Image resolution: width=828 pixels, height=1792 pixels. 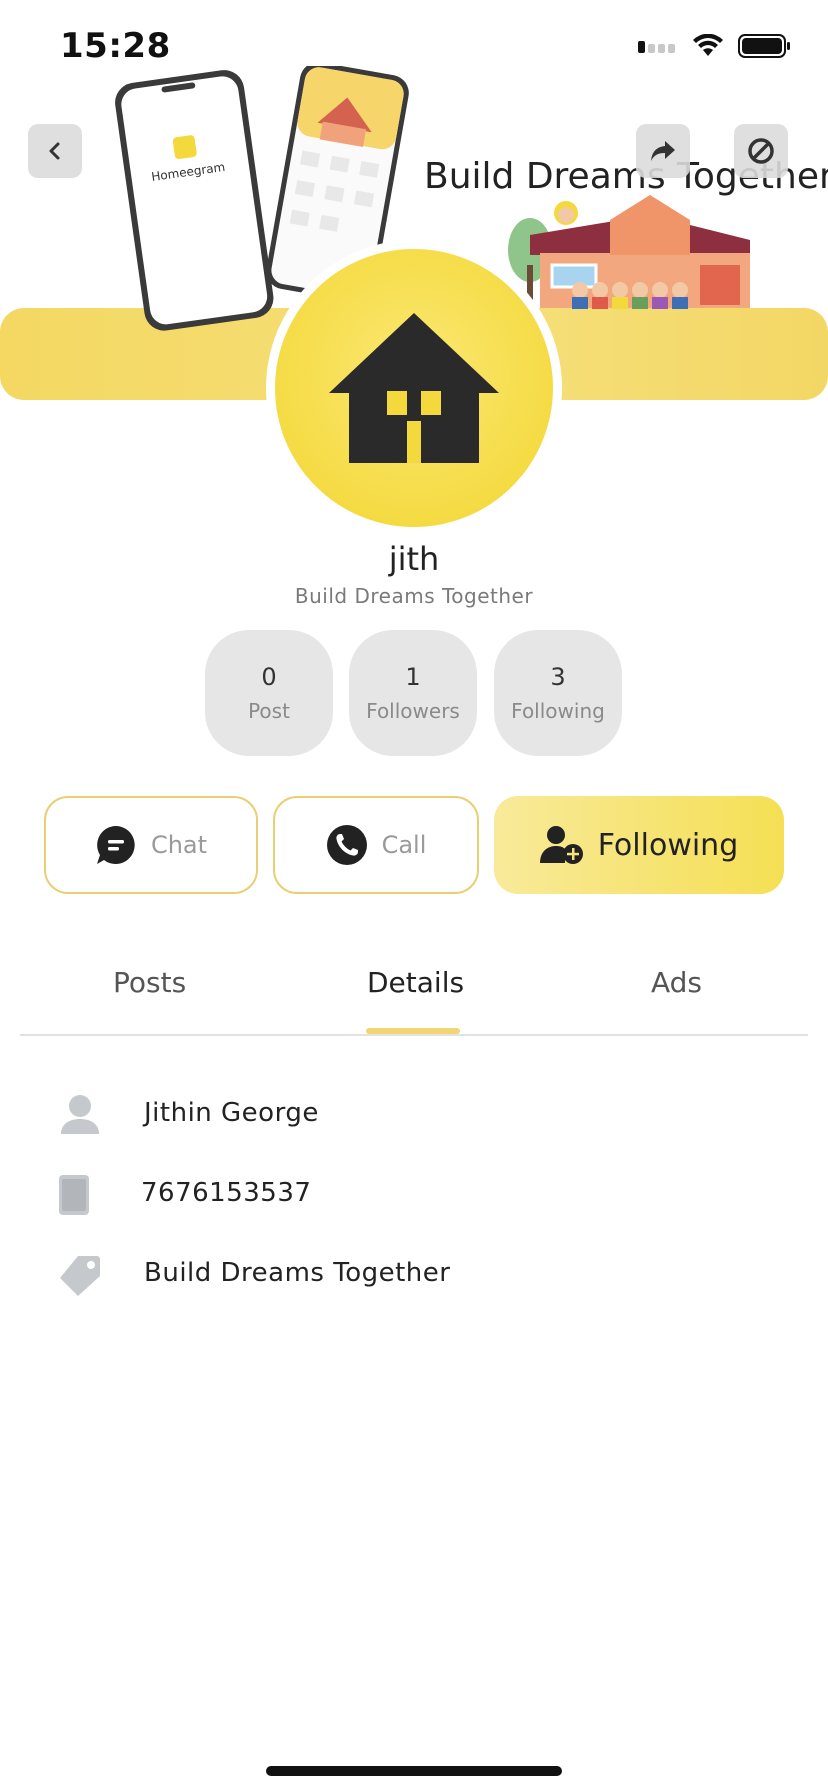 What do you see at coordinates (226, 1193) in the screenshot?
I see `detail-phone: 7676153537` at bounding box center [226, 1193].